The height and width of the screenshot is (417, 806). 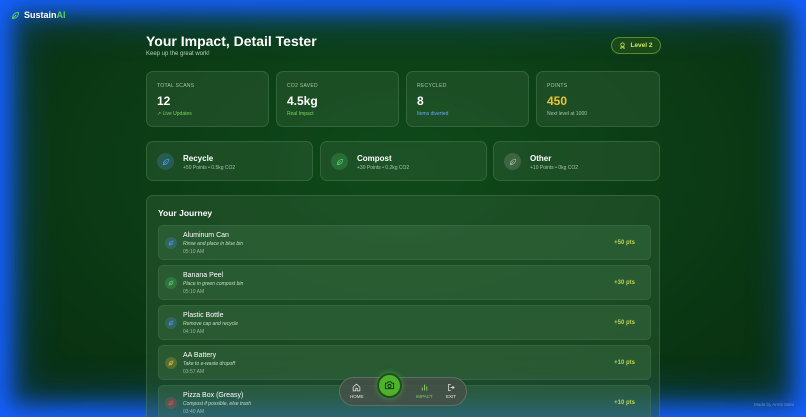 What do you see at coordinates (198, 158) in the screenshot?
I see `category-name: Recycle` at bounding box center [198, 158].